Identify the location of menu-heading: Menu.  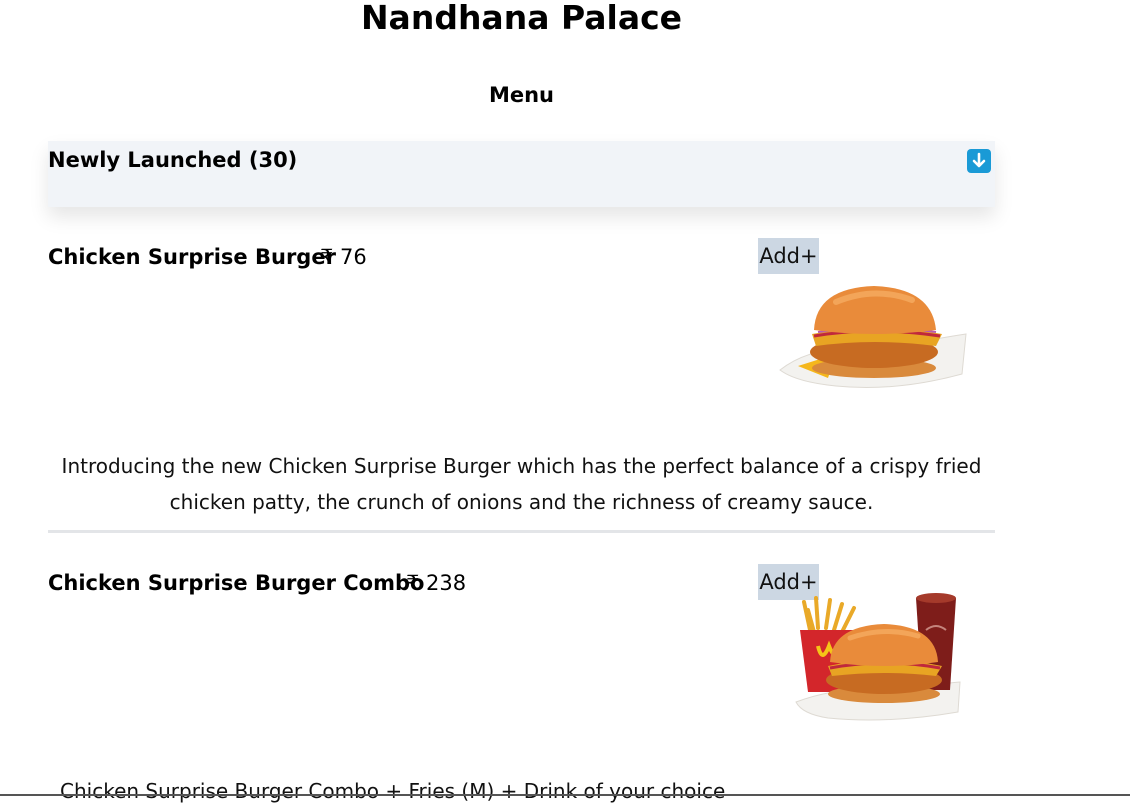
(521, 95).